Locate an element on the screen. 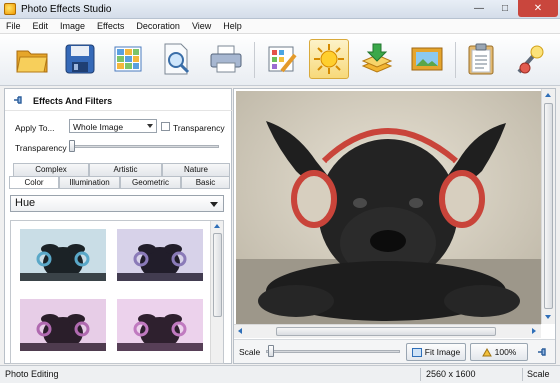 The height and width of the screenshot is (383, 560). menu-effects: Effects is located at coordinates (110, 26).